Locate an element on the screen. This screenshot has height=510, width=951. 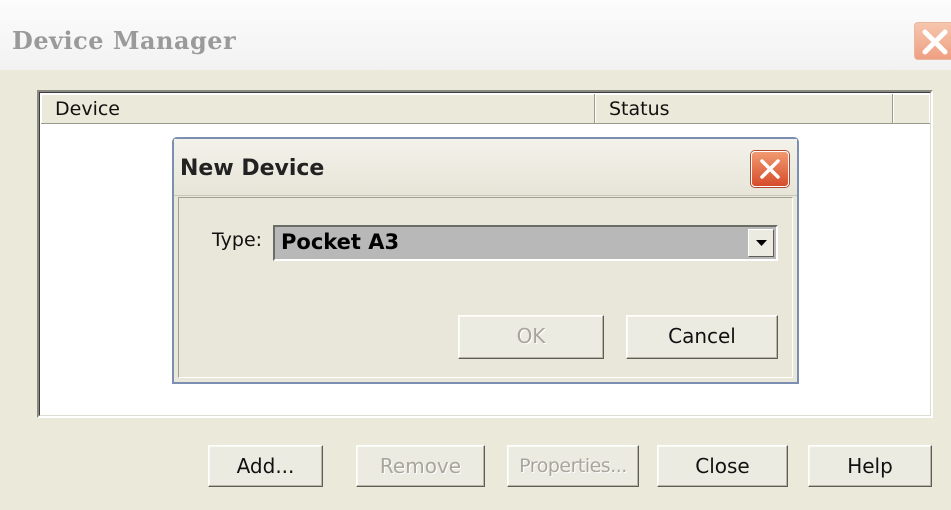
dialog-title: New Device is located at coordinates (252, 168).